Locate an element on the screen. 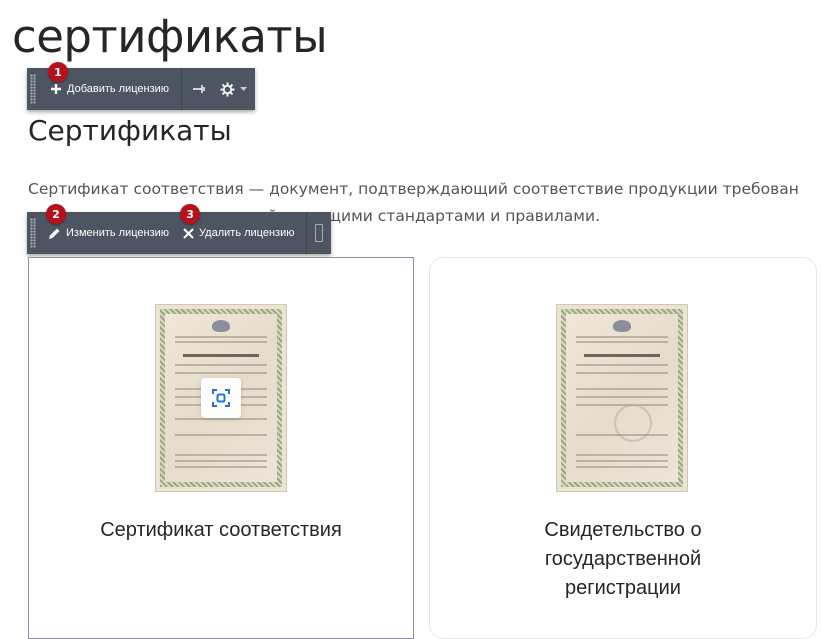  card-title-line-2: государственной is located at coordinates (623, 559).